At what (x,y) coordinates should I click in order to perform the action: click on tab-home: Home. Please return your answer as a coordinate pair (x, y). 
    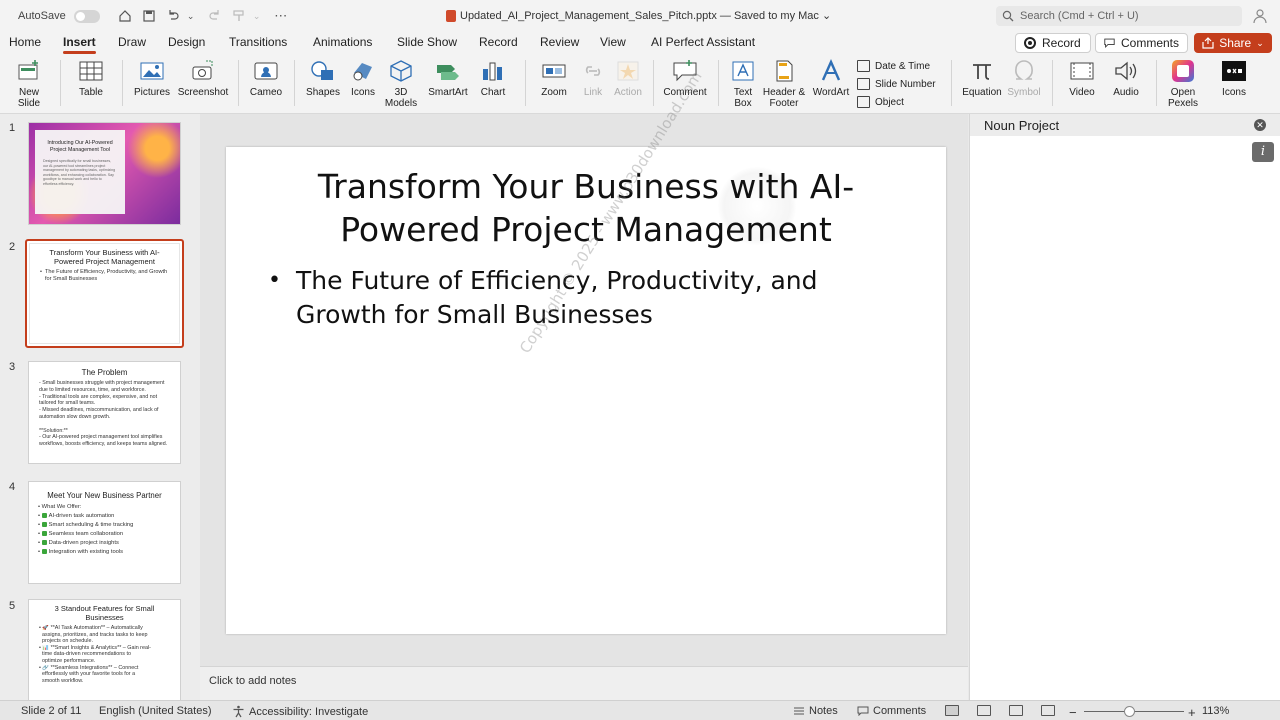
    Looking at the image, I should click on (25, 42).